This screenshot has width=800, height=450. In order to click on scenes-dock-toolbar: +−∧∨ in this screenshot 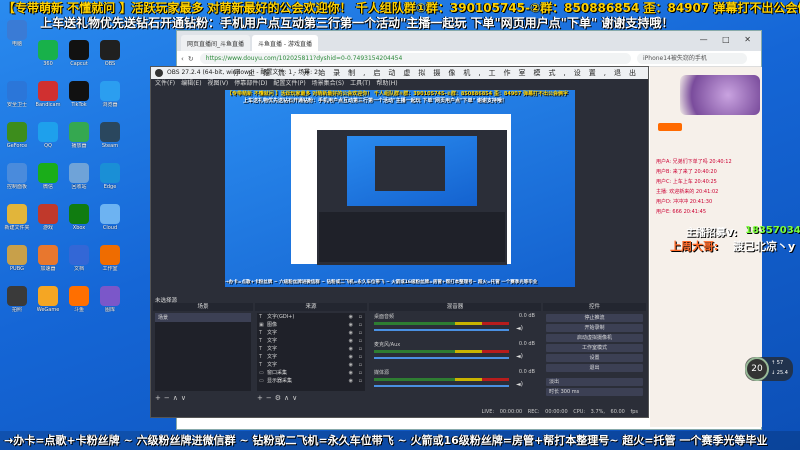, I will do `click(172, 398)`.